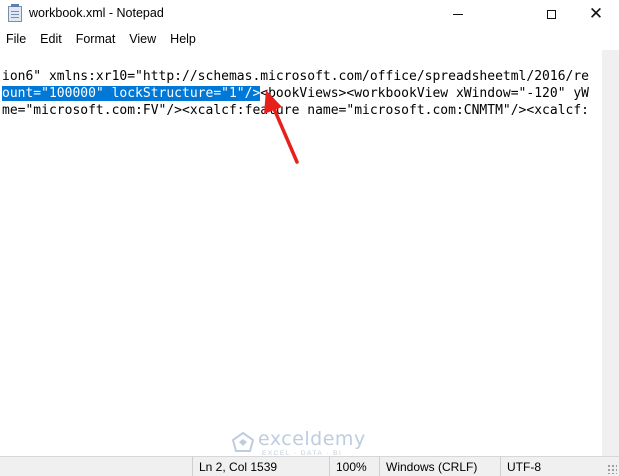  Describe the element at coordinates (16, 39) in the screenshot. I see `menu-file: File` at that location.